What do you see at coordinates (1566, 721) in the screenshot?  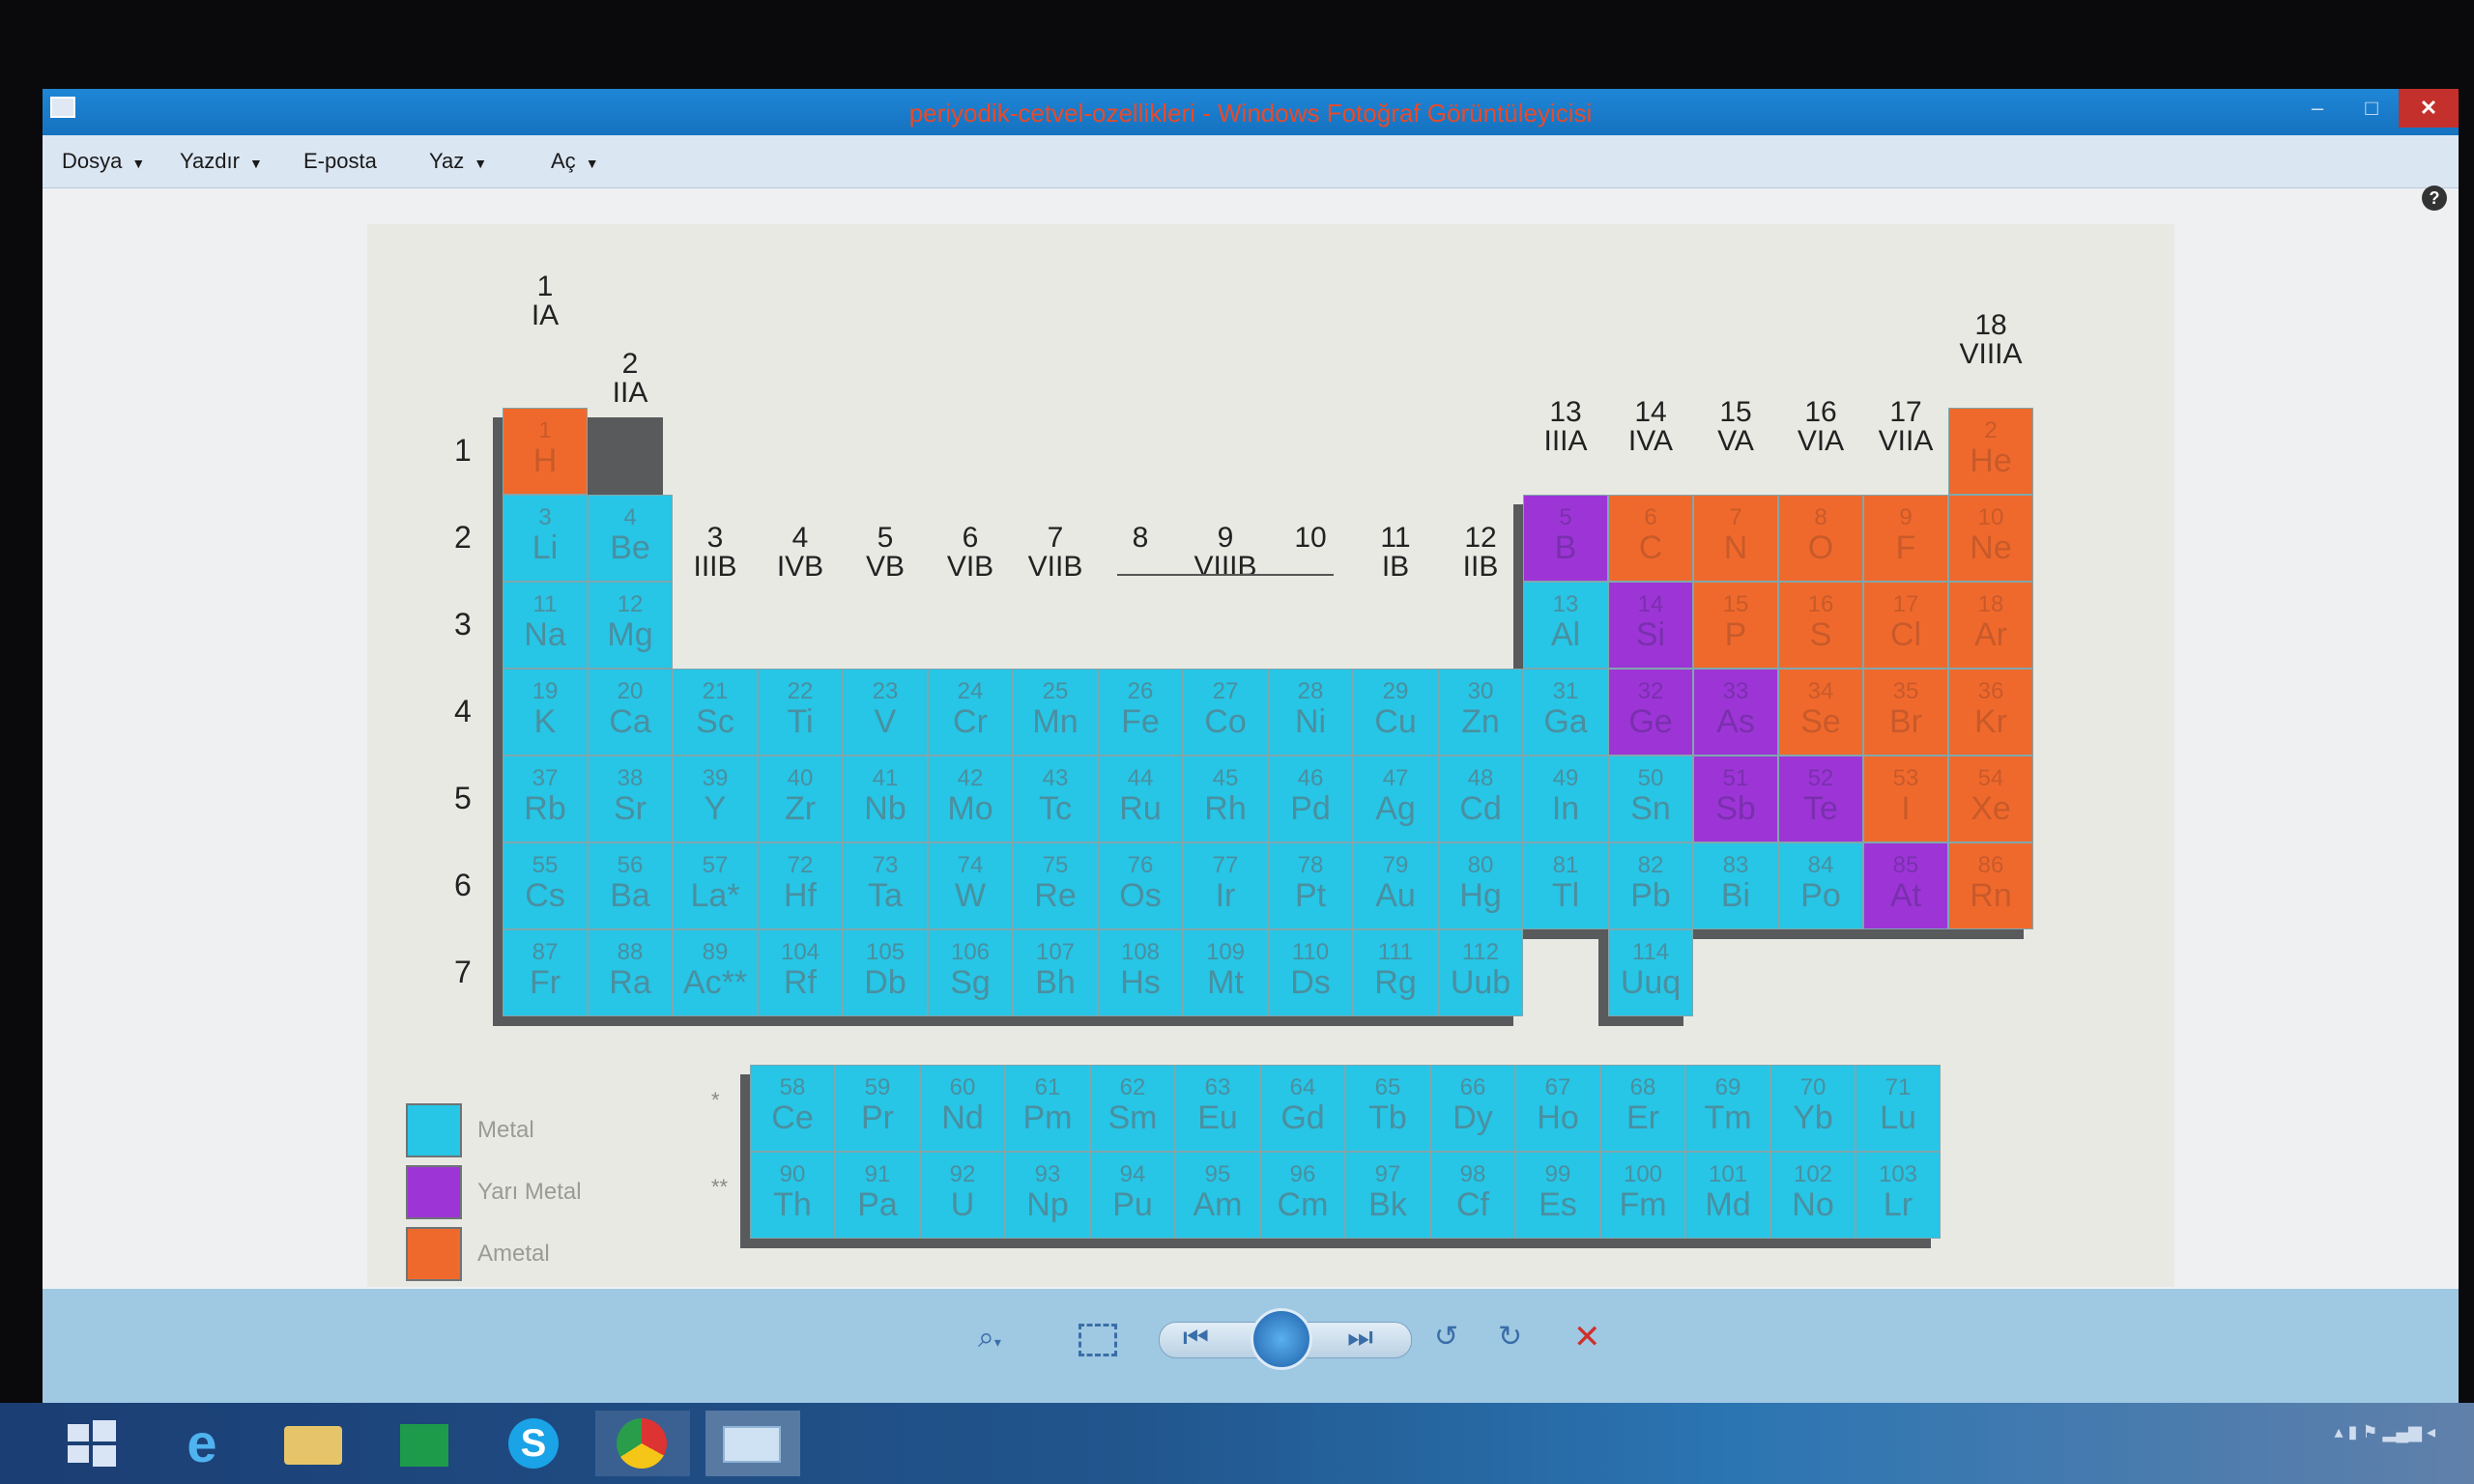 I see `element-symbol: Ga` at bounding box center [1566, 721].